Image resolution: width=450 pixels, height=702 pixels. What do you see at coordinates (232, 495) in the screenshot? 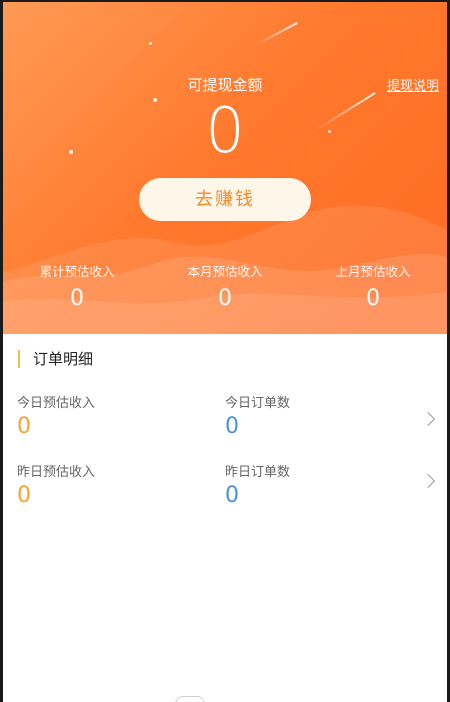
I see `yesterday-orders-value: 0` at bounding box center [232, 495].